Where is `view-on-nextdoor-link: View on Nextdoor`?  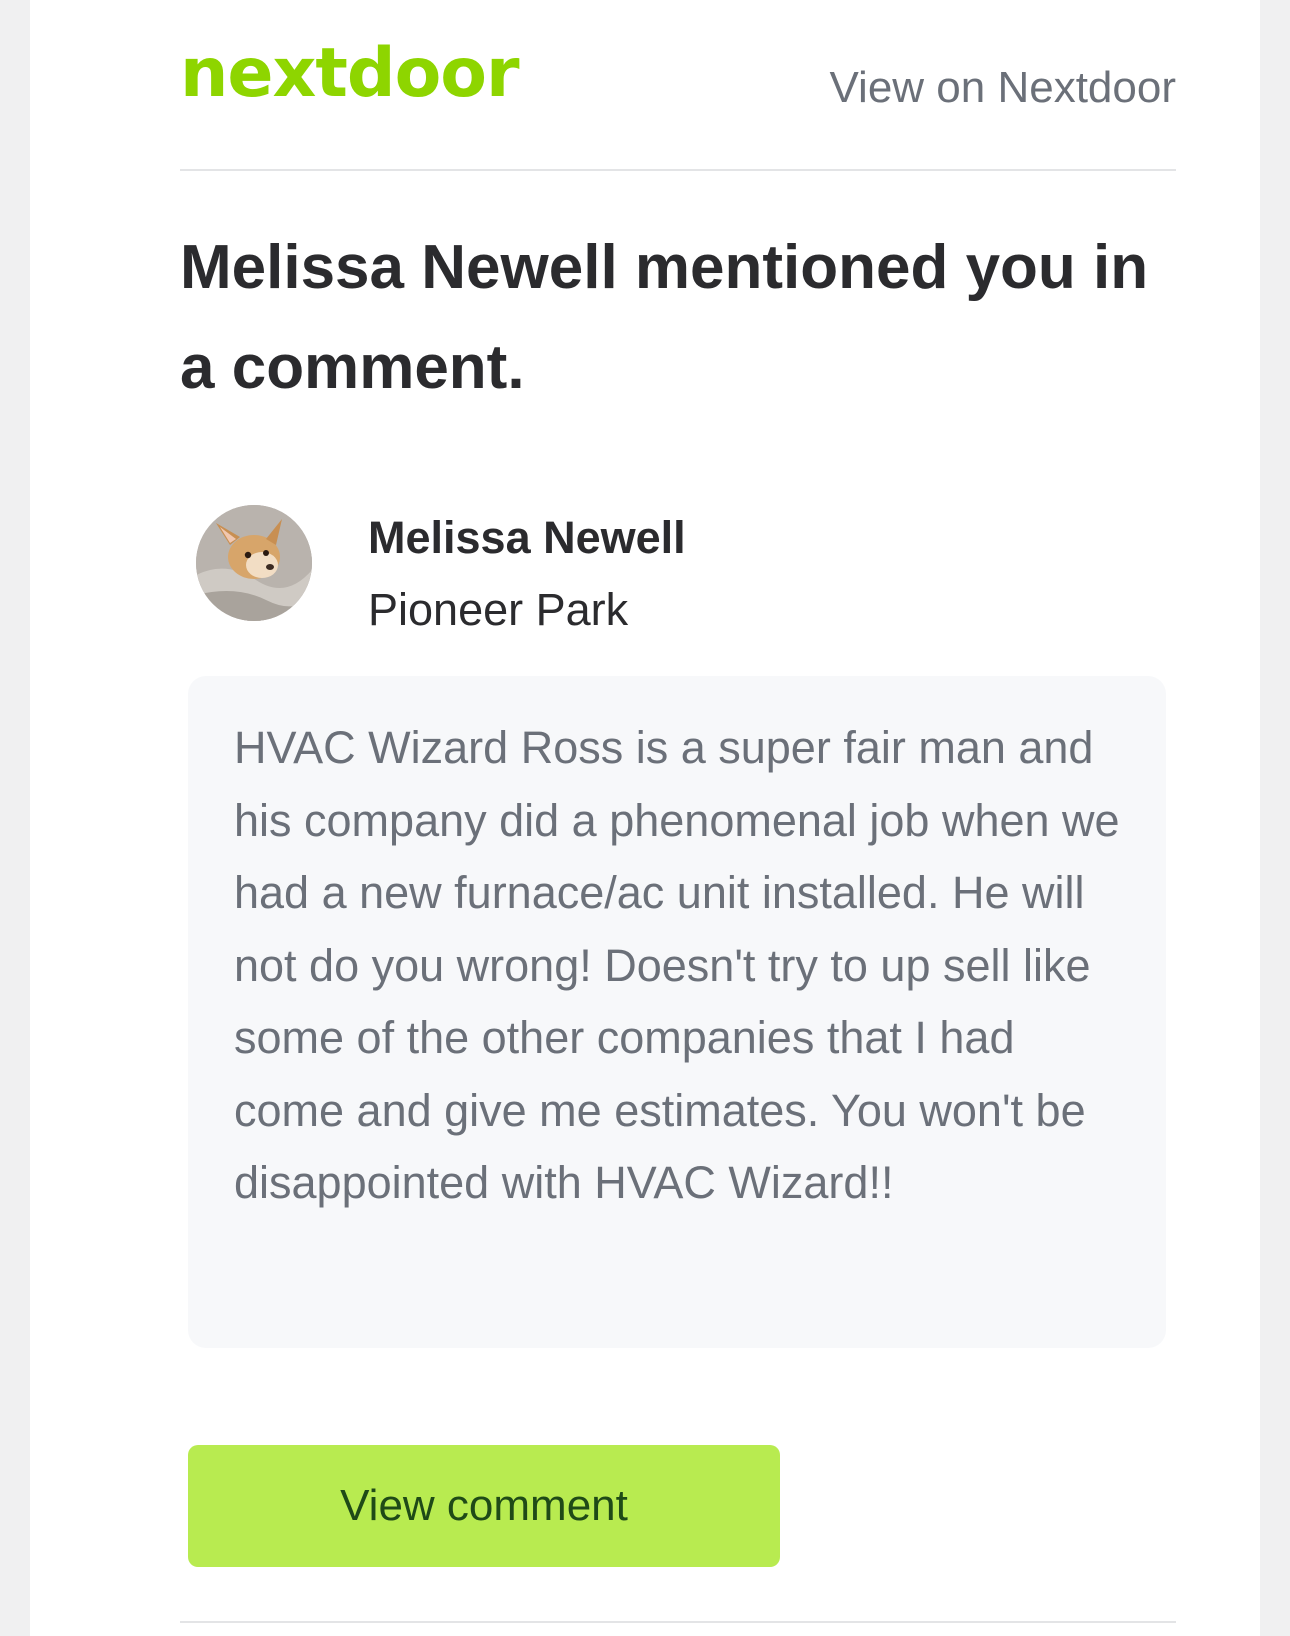 view-on-nextdoor-link: View on Nextdoor is located at coordinates (1003, 88).